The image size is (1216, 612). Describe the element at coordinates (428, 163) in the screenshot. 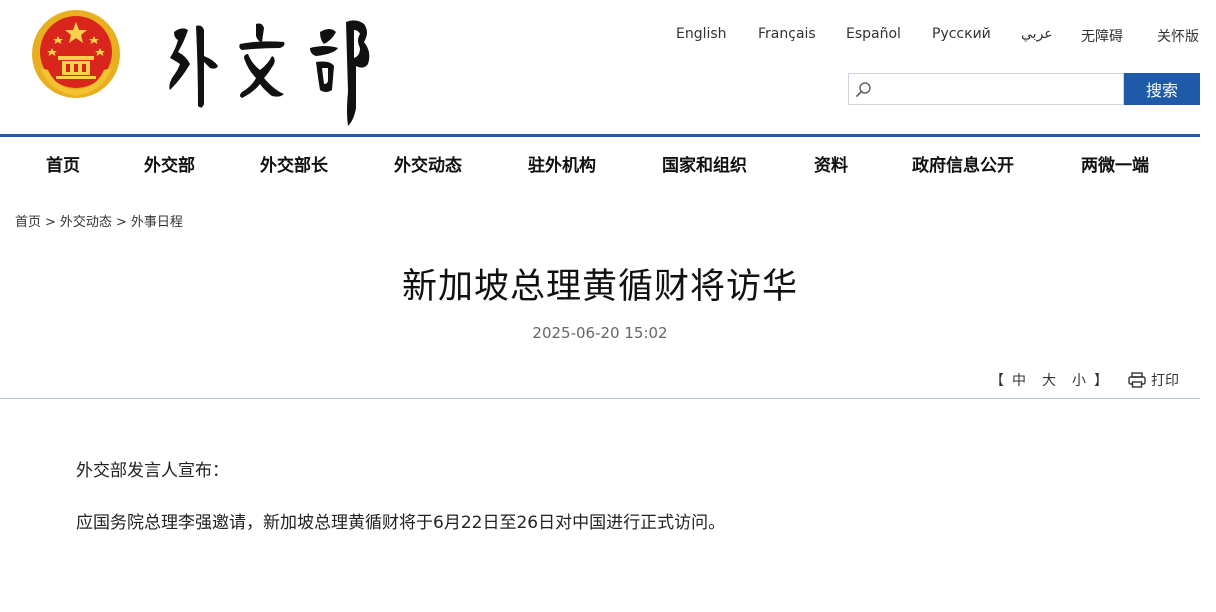

I see `nav-item-diplomatic-news: 外交动态` at that location.